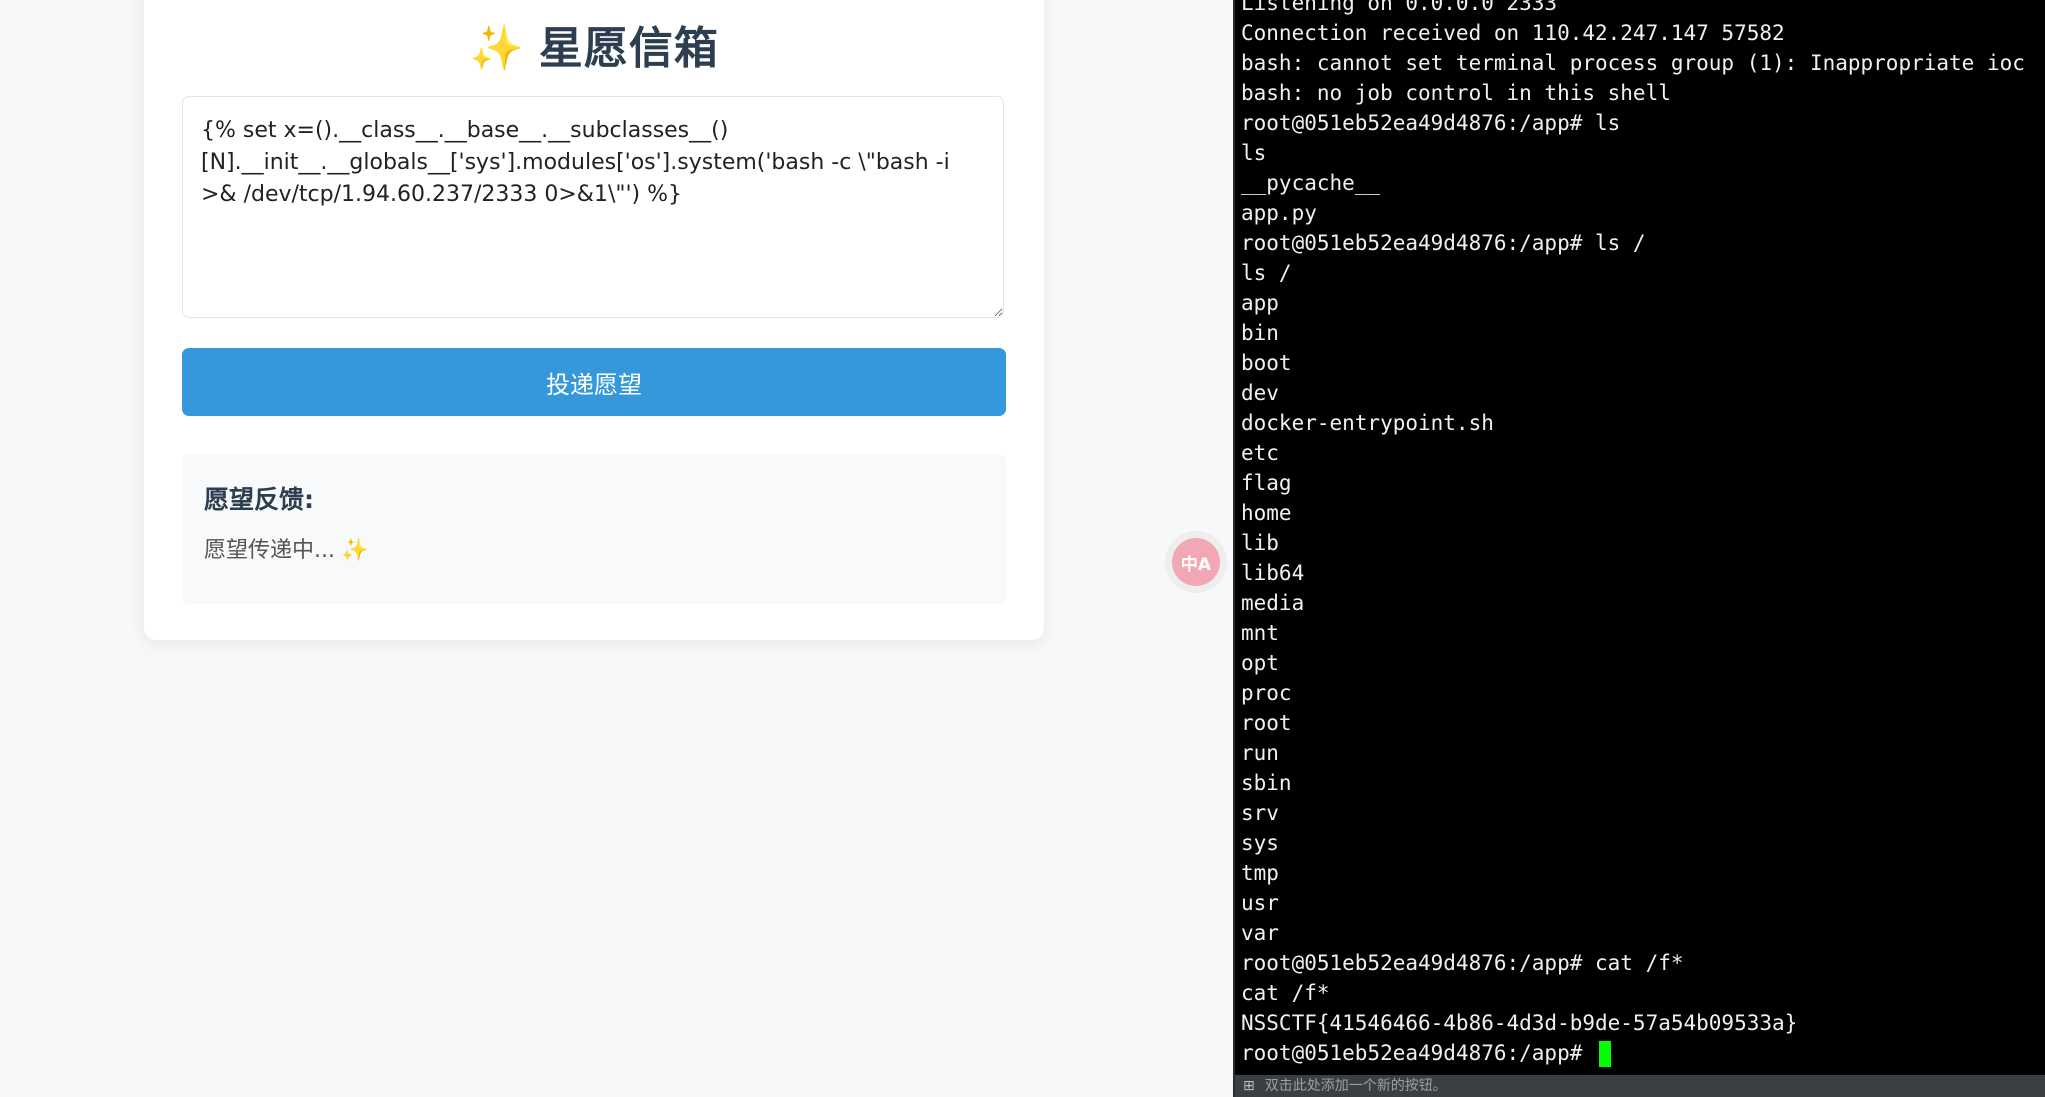  I want to click on terminal-line: lib64, so click(1273, 573).